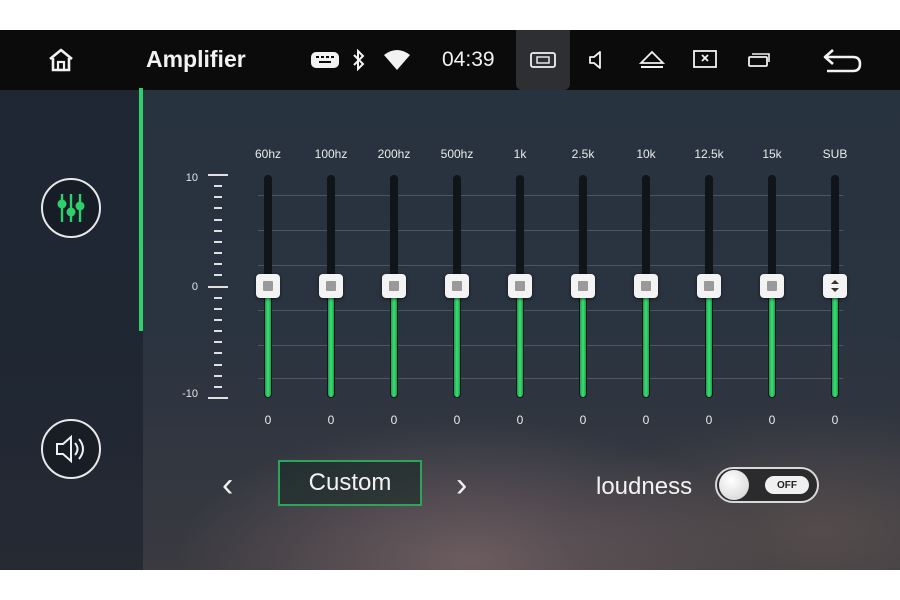 The image size is (900, 600). I want to click on scale-max-label: 10, so click(191, 178).